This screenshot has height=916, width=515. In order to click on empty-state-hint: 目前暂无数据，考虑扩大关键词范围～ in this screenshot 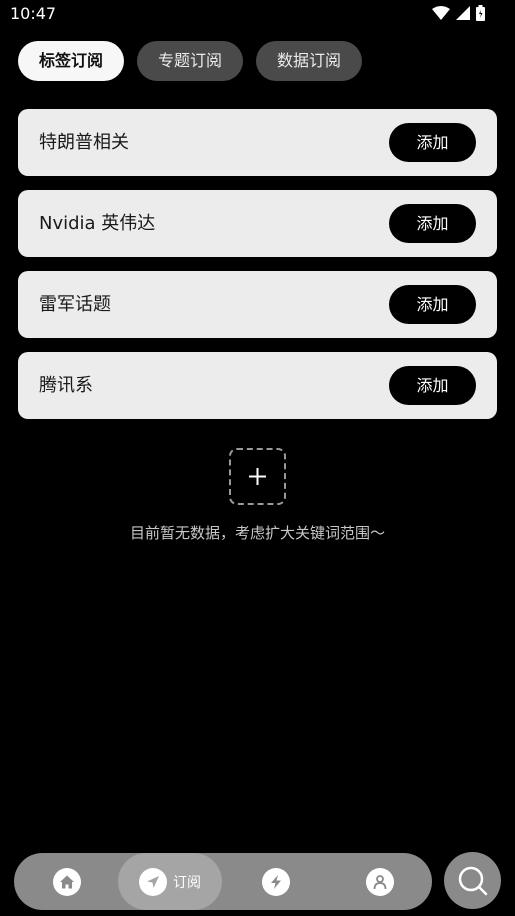, I will do `click(257, 533)`.